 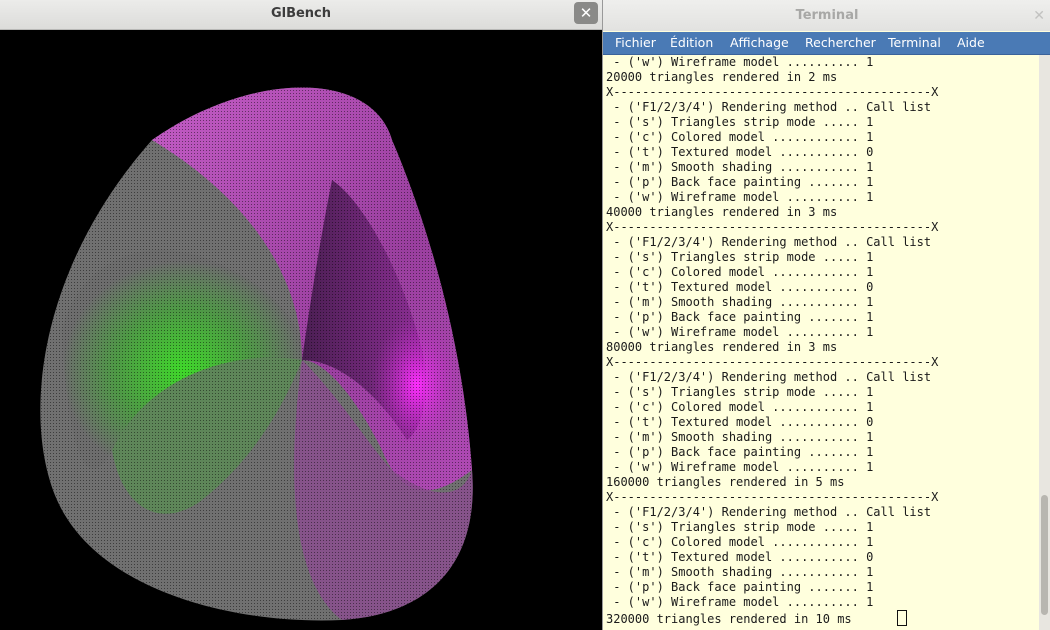 I want to click on terminal-titlebar: Terminal ✕, so click(x=826, y=15).